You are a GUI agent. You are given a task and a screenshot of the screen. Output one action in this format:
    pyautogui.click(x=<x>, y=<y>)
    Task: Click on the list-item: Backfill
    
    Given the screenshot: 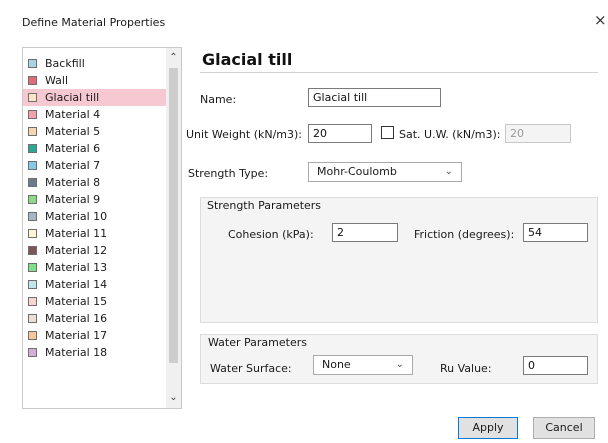 What is the action you would take?
    pyautogui.click(x=94, y=63)
    